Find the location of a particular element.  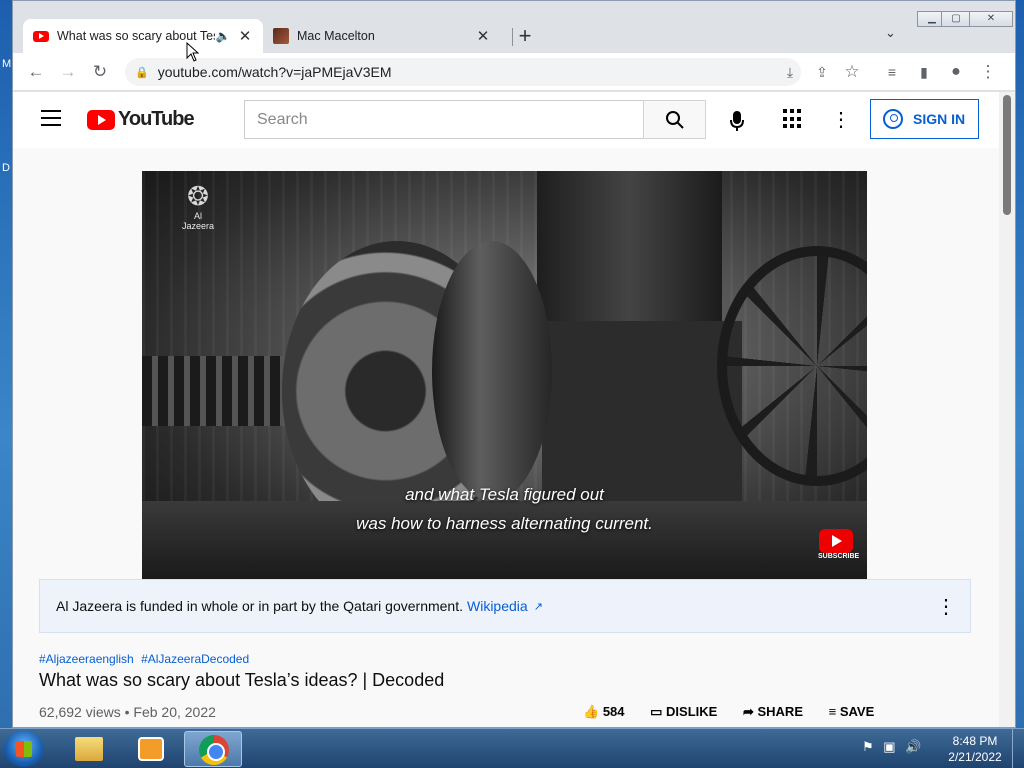

media-controls-icon: ≡ is located at coordinates (892, 72).